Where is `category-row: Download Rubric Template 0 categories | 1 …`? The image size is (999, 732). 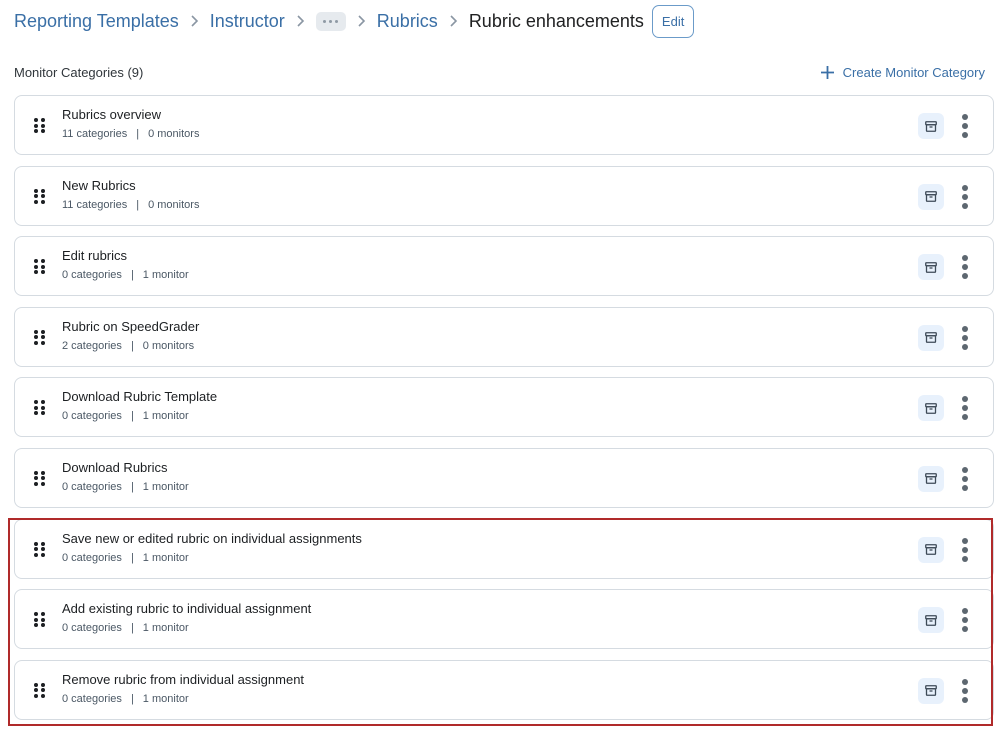
category-row: Download Rubric Template 0 categories | 1 … is located at coordinates (504, 407).